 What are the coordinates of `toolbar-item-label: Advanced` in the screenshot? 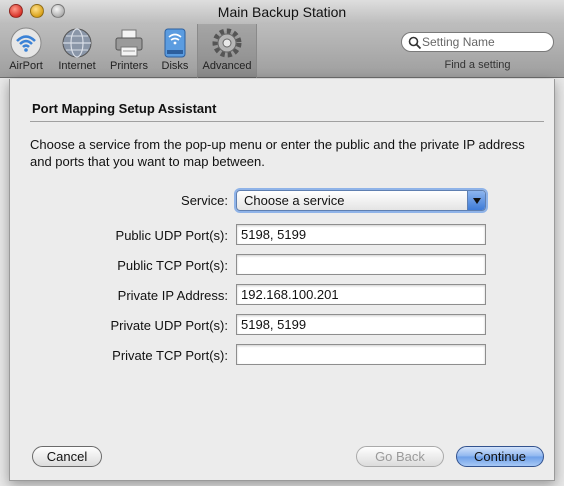 It's located at (227, 66).